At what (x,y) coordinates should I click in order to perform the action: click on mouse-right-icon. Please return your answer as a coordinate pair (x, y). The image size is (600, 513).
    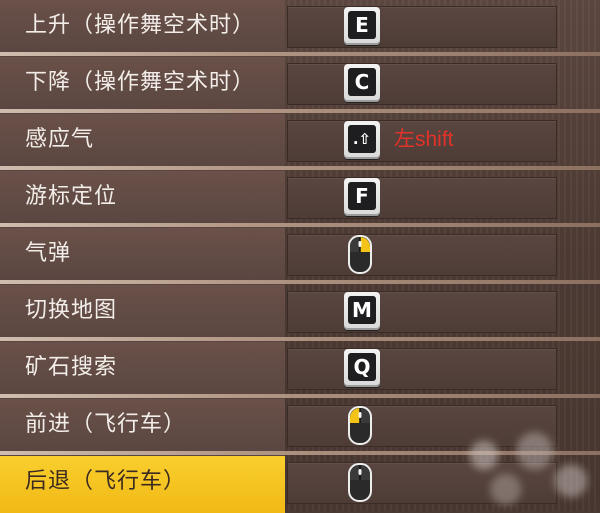
    Looking at the image, I should click on (360, 482).